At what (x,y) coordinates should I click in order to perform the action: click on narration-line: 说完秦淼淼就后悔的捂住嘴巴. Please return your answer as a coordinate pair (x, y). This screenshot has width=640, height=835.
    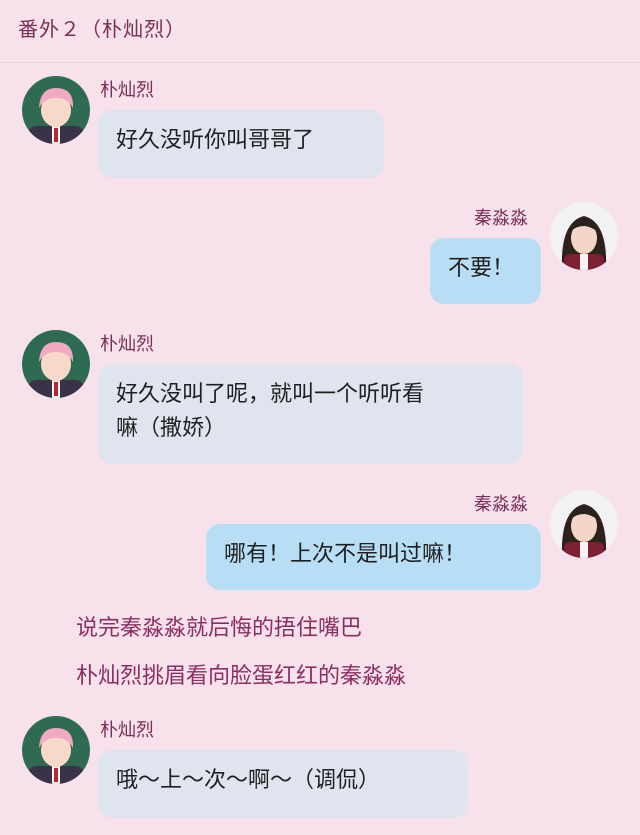
    Looking at the image, I should click on (219, 628).